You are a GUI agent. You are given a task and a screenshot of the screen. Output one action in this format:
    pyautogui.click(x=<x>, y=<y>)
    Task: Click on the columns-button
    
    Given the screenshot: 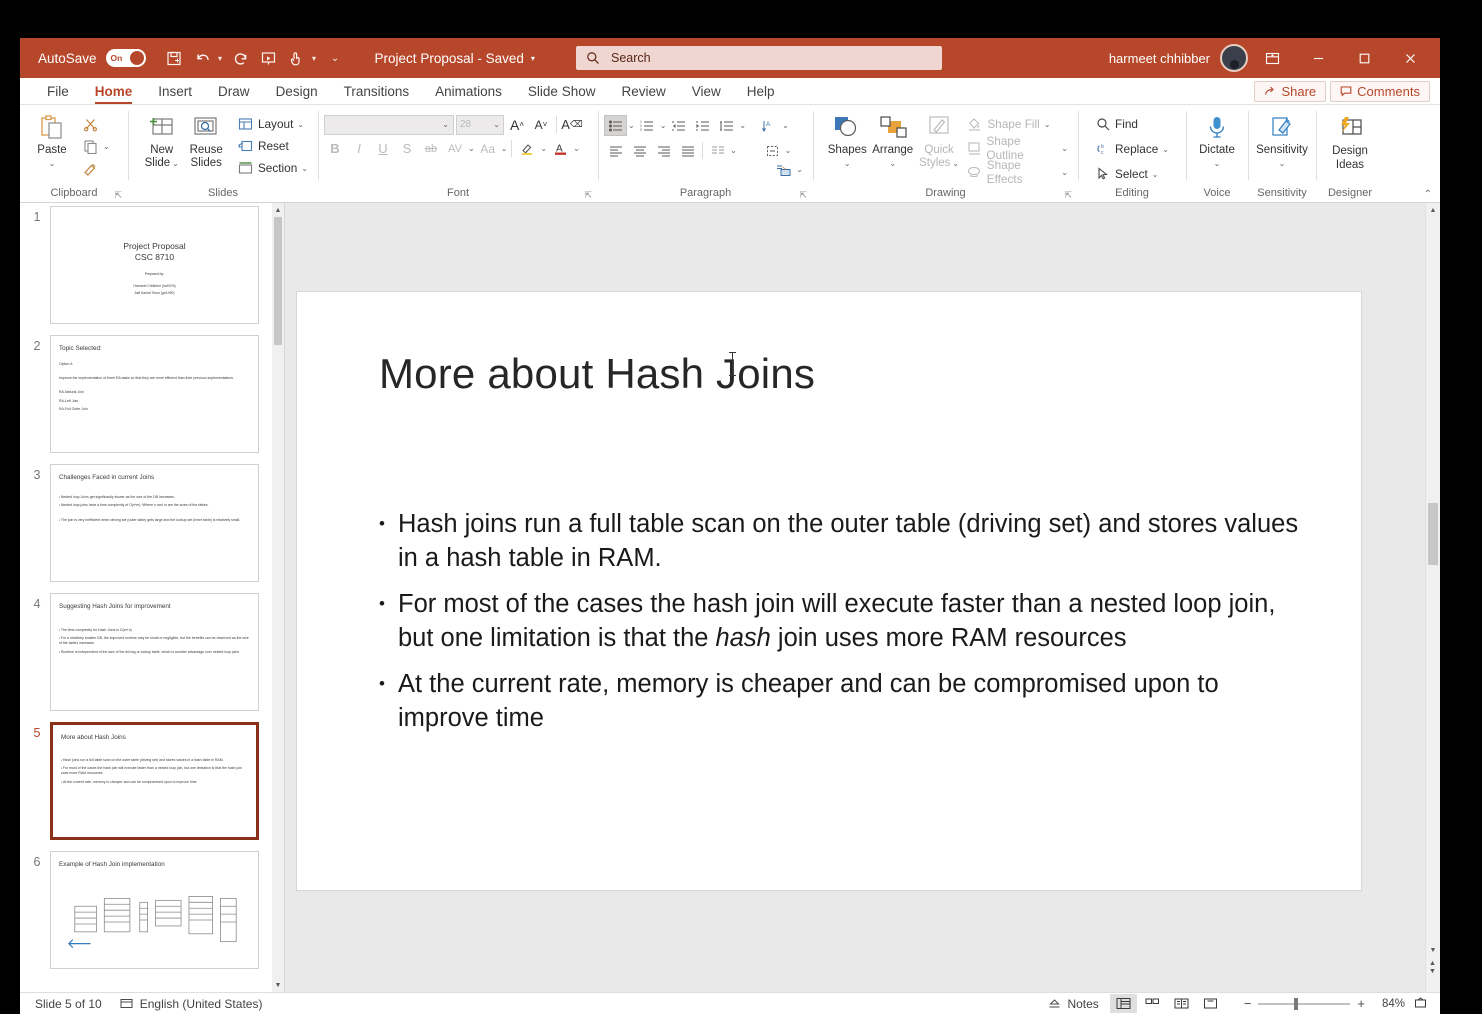 What is the action you would take?
    pyautogui.click(x=717, y=150)
    